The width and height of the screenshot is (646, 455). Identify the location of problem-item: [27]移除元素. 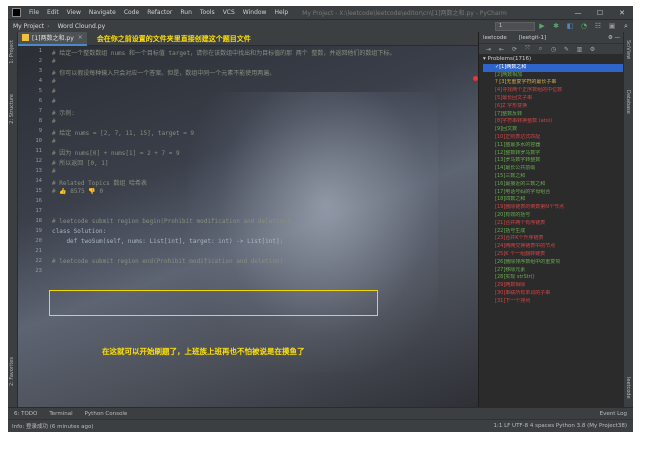
(553, 271).